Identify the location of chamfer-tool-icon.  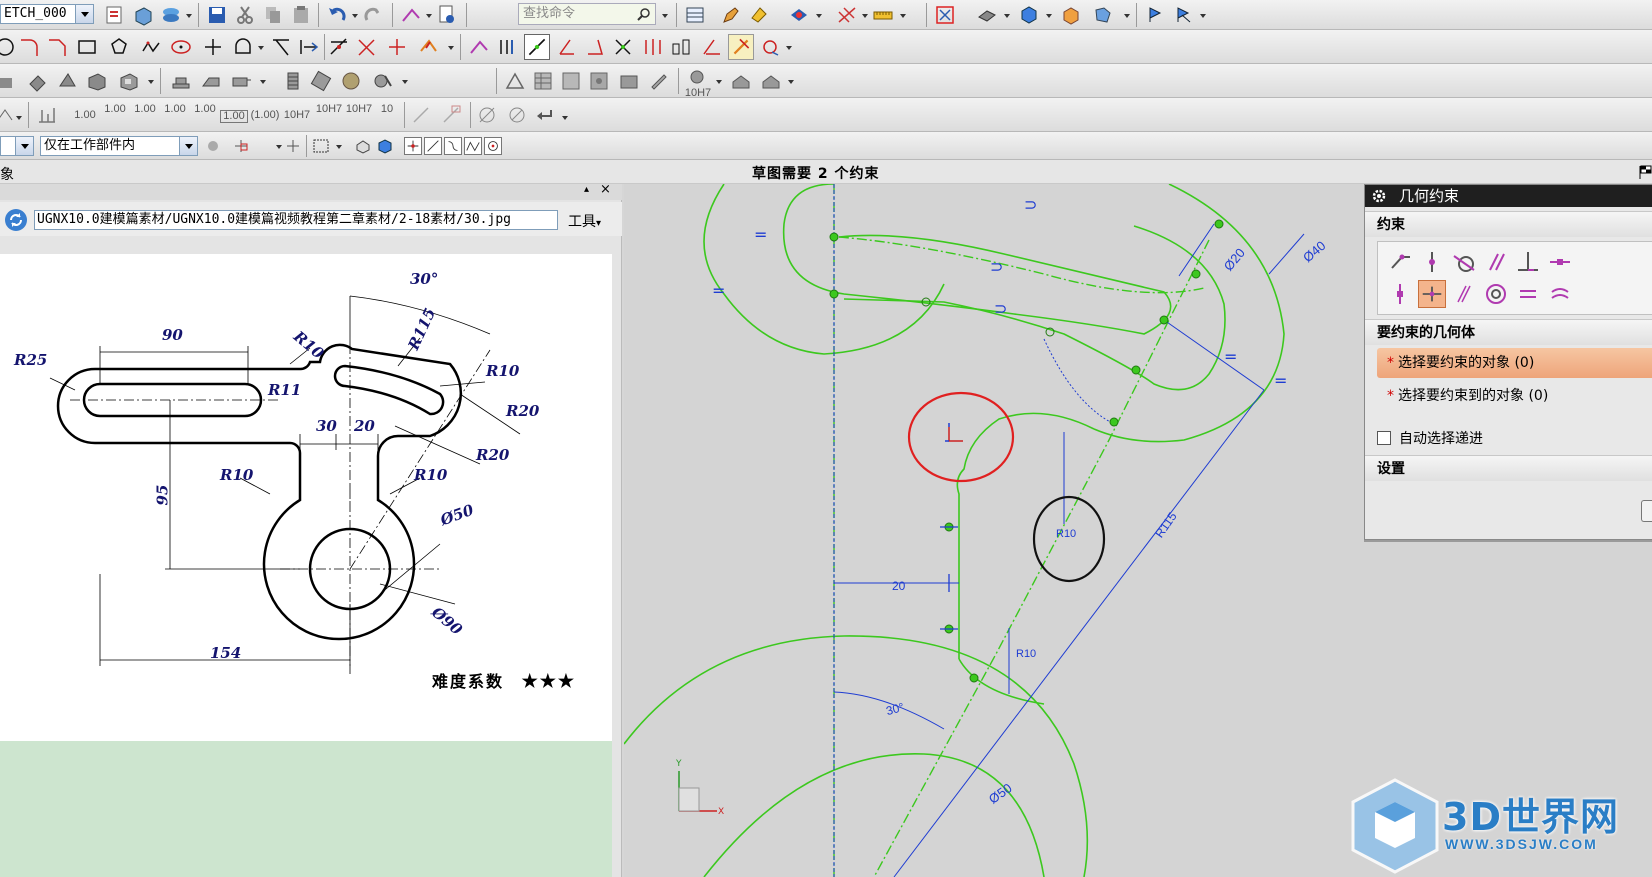
(57, 47).